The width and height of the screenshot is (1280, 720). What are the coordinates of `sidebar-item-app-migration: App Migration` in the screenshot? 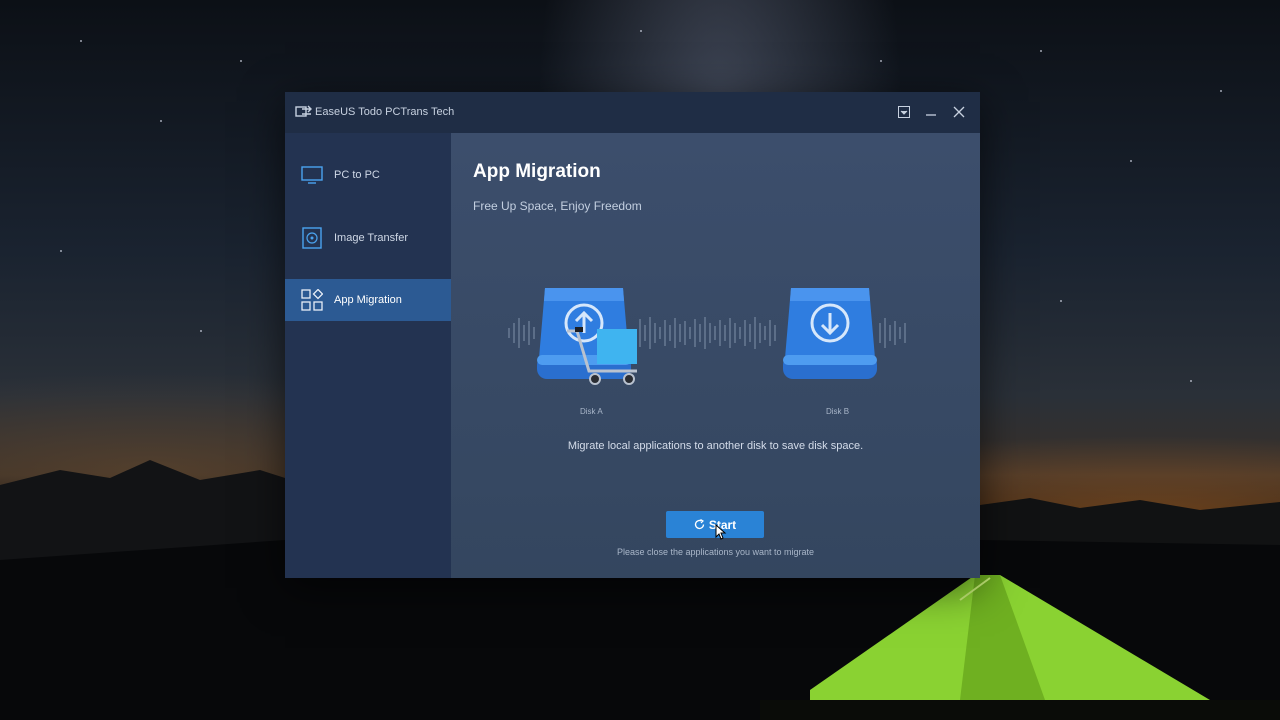 It's located at (368, 300).